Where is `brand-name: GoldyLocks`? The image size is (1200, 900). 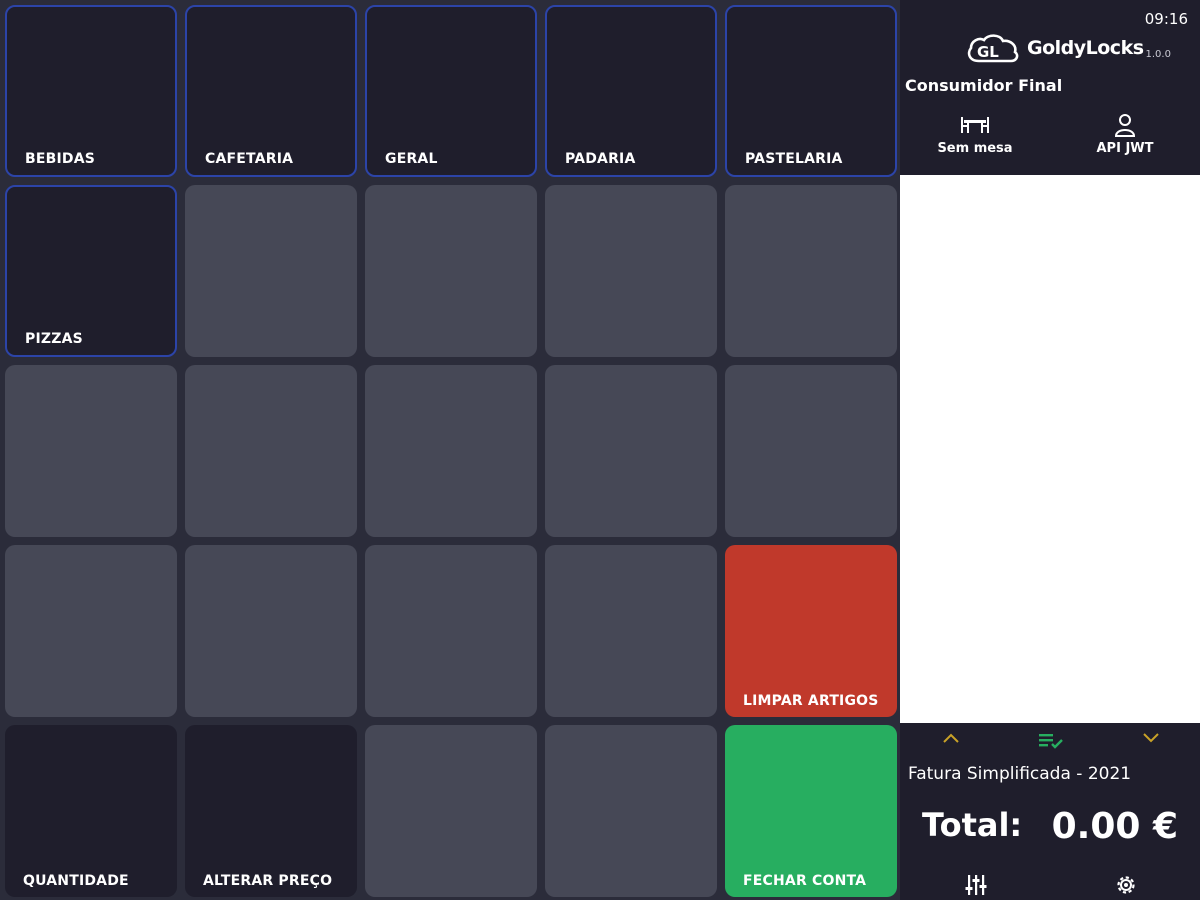 brand-name: GoldyLocks is located at coordinates (1085, 48).